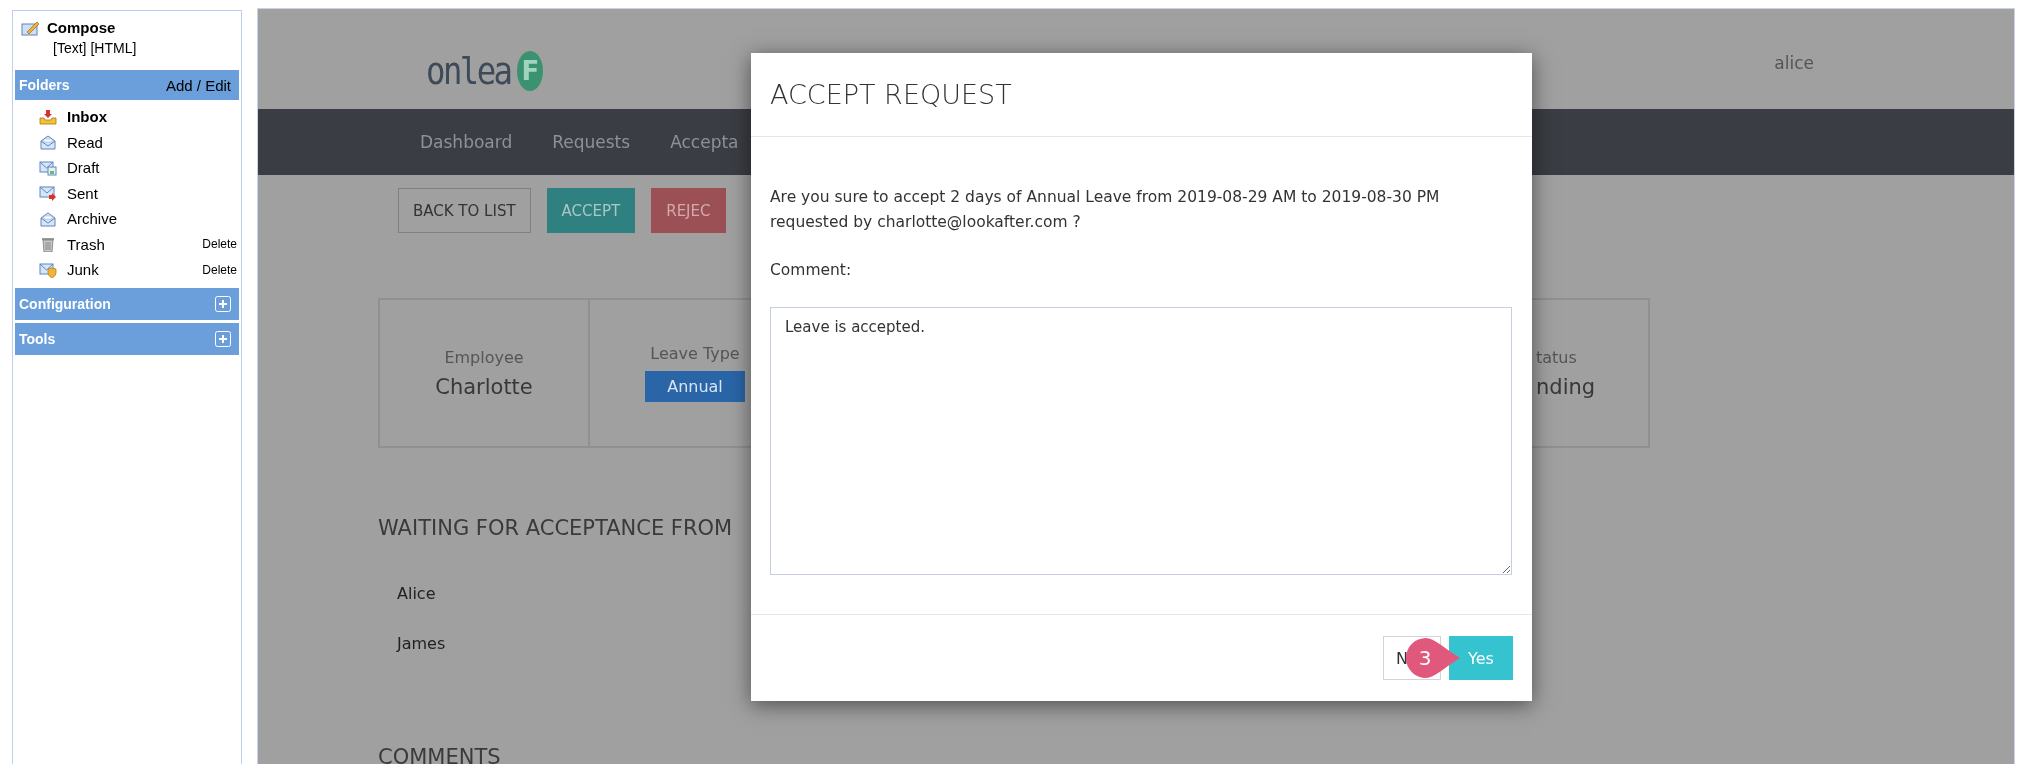  I want to click on approver-name: Alice, so click(417, 593).